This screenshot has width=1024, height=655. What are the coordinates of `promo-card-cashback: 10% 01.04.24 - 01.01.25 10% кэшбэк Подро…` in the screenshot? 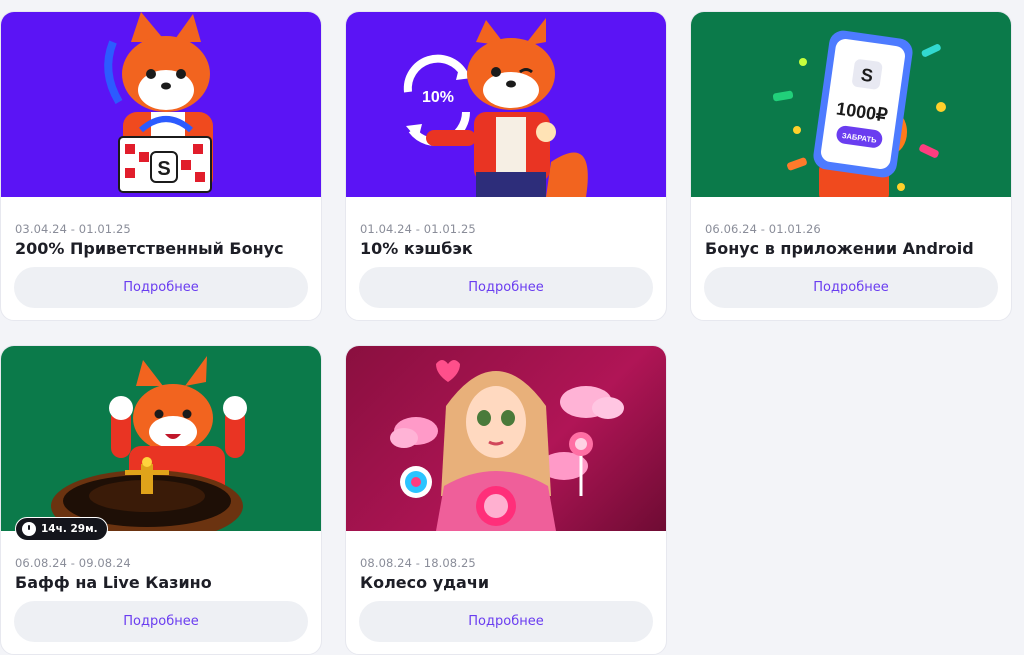 It's located at (506, 166).